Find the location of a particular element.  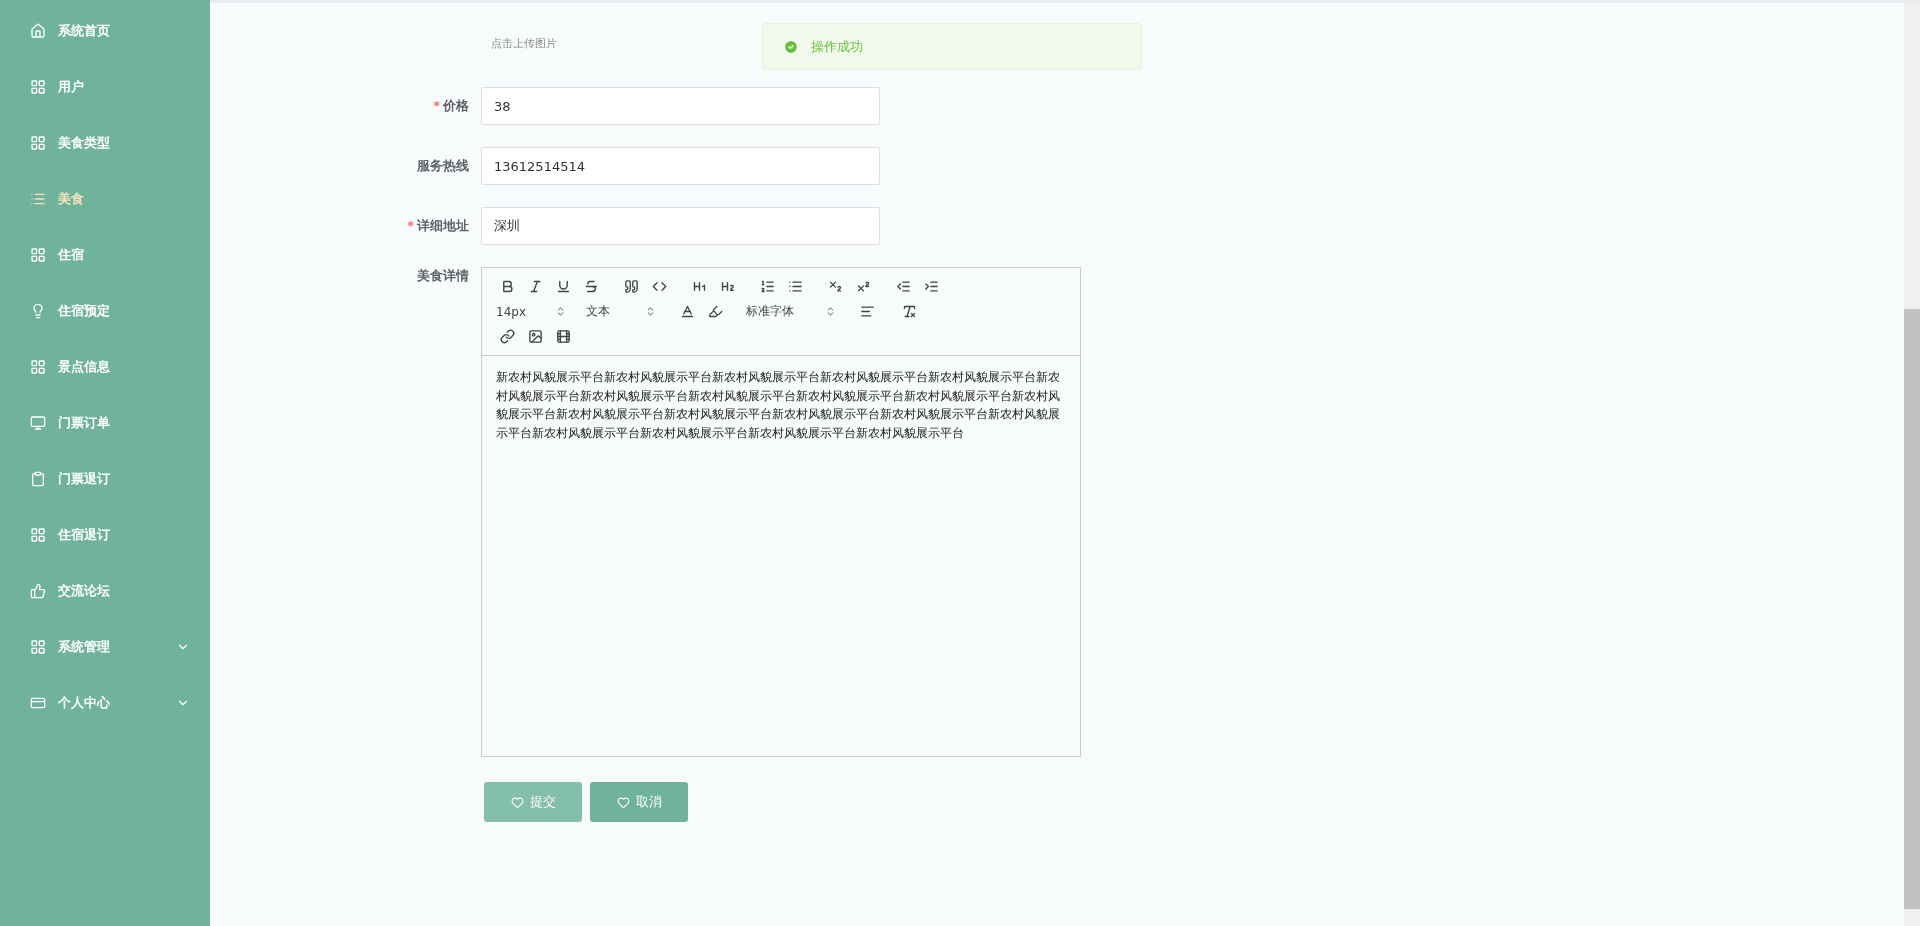

form-button: 取消 is located at coordinates (639, 802).